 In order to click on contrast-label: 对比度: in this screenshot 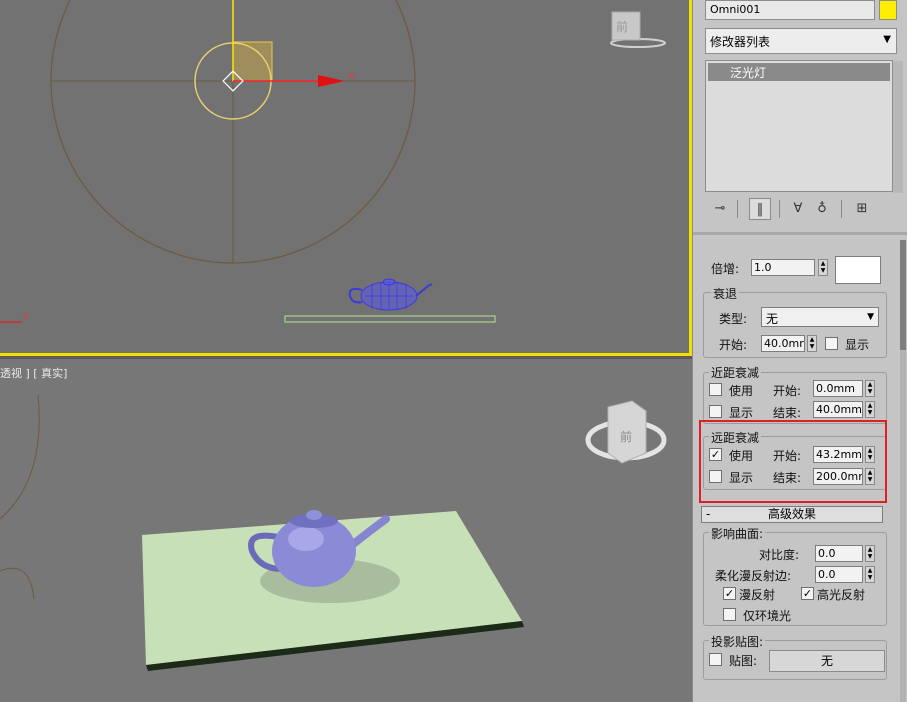, I will do `click(779, 555)`.